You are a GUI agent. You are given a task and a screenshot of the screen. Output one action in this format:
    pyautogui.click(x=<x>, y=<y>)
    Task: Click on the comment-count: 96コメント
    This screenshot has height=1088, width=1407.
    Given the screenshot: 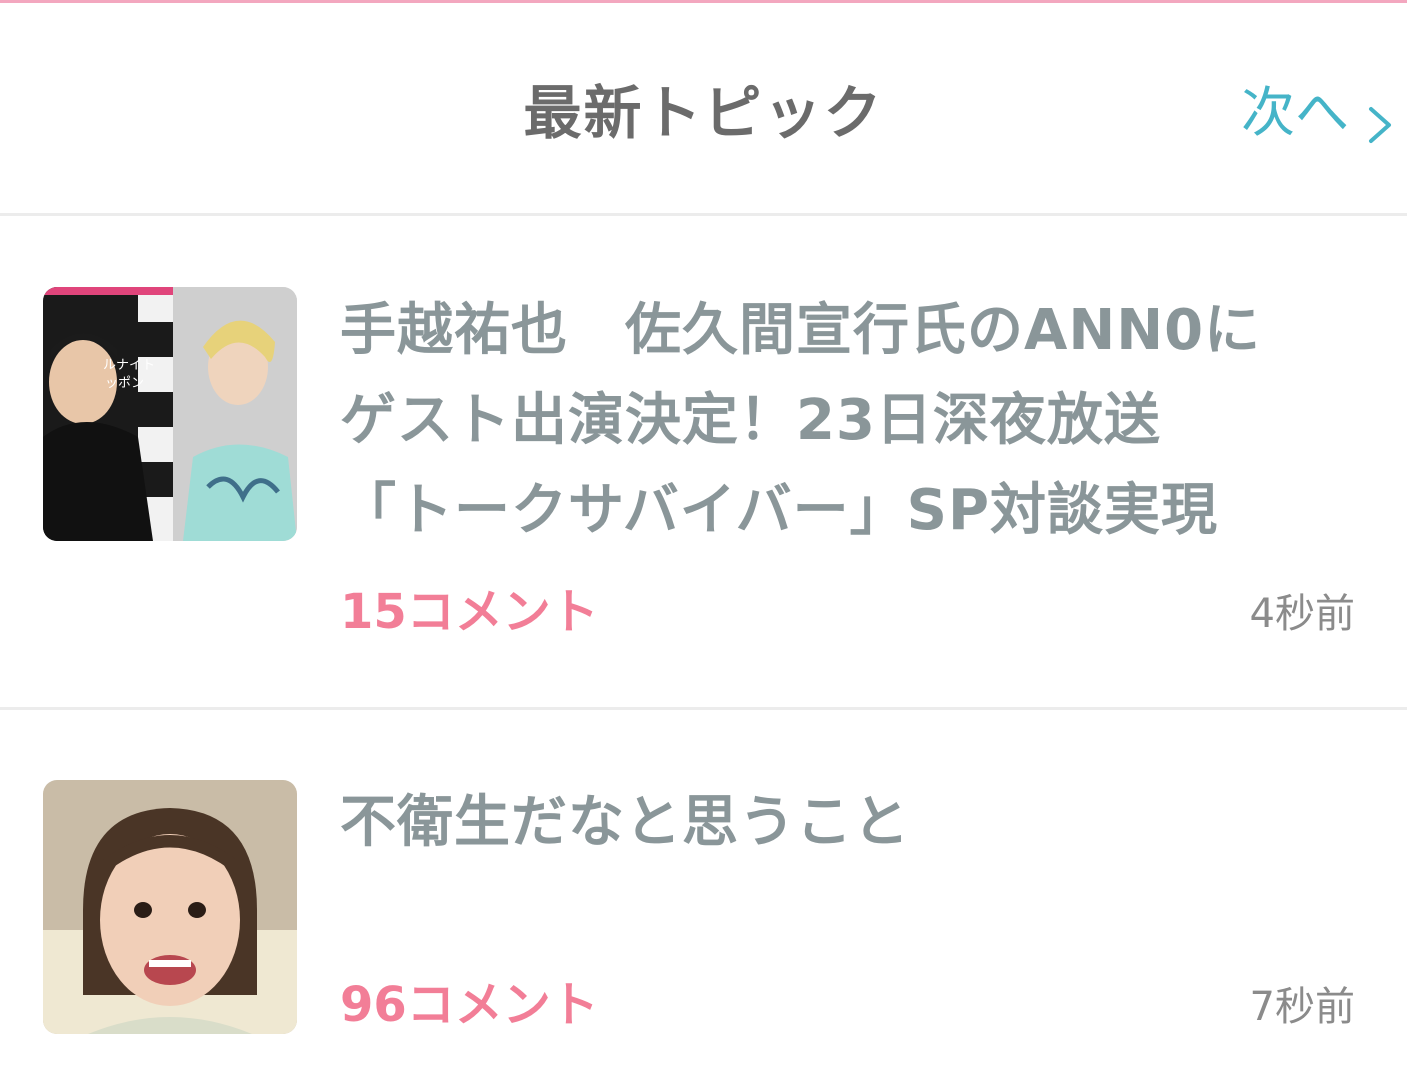 What is the action you would take?
    pyautogui.click(x=469, y=1005)
    